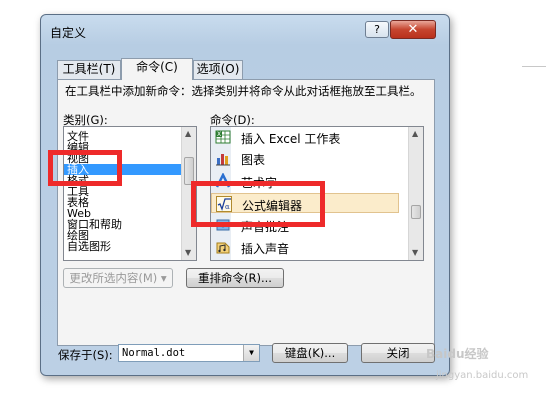 The width and height of the screenshot is (550, 400). Describe the element at coordinates (223, 137) in the screenshot. I see `excel-worksheet-icon: X` at that location.